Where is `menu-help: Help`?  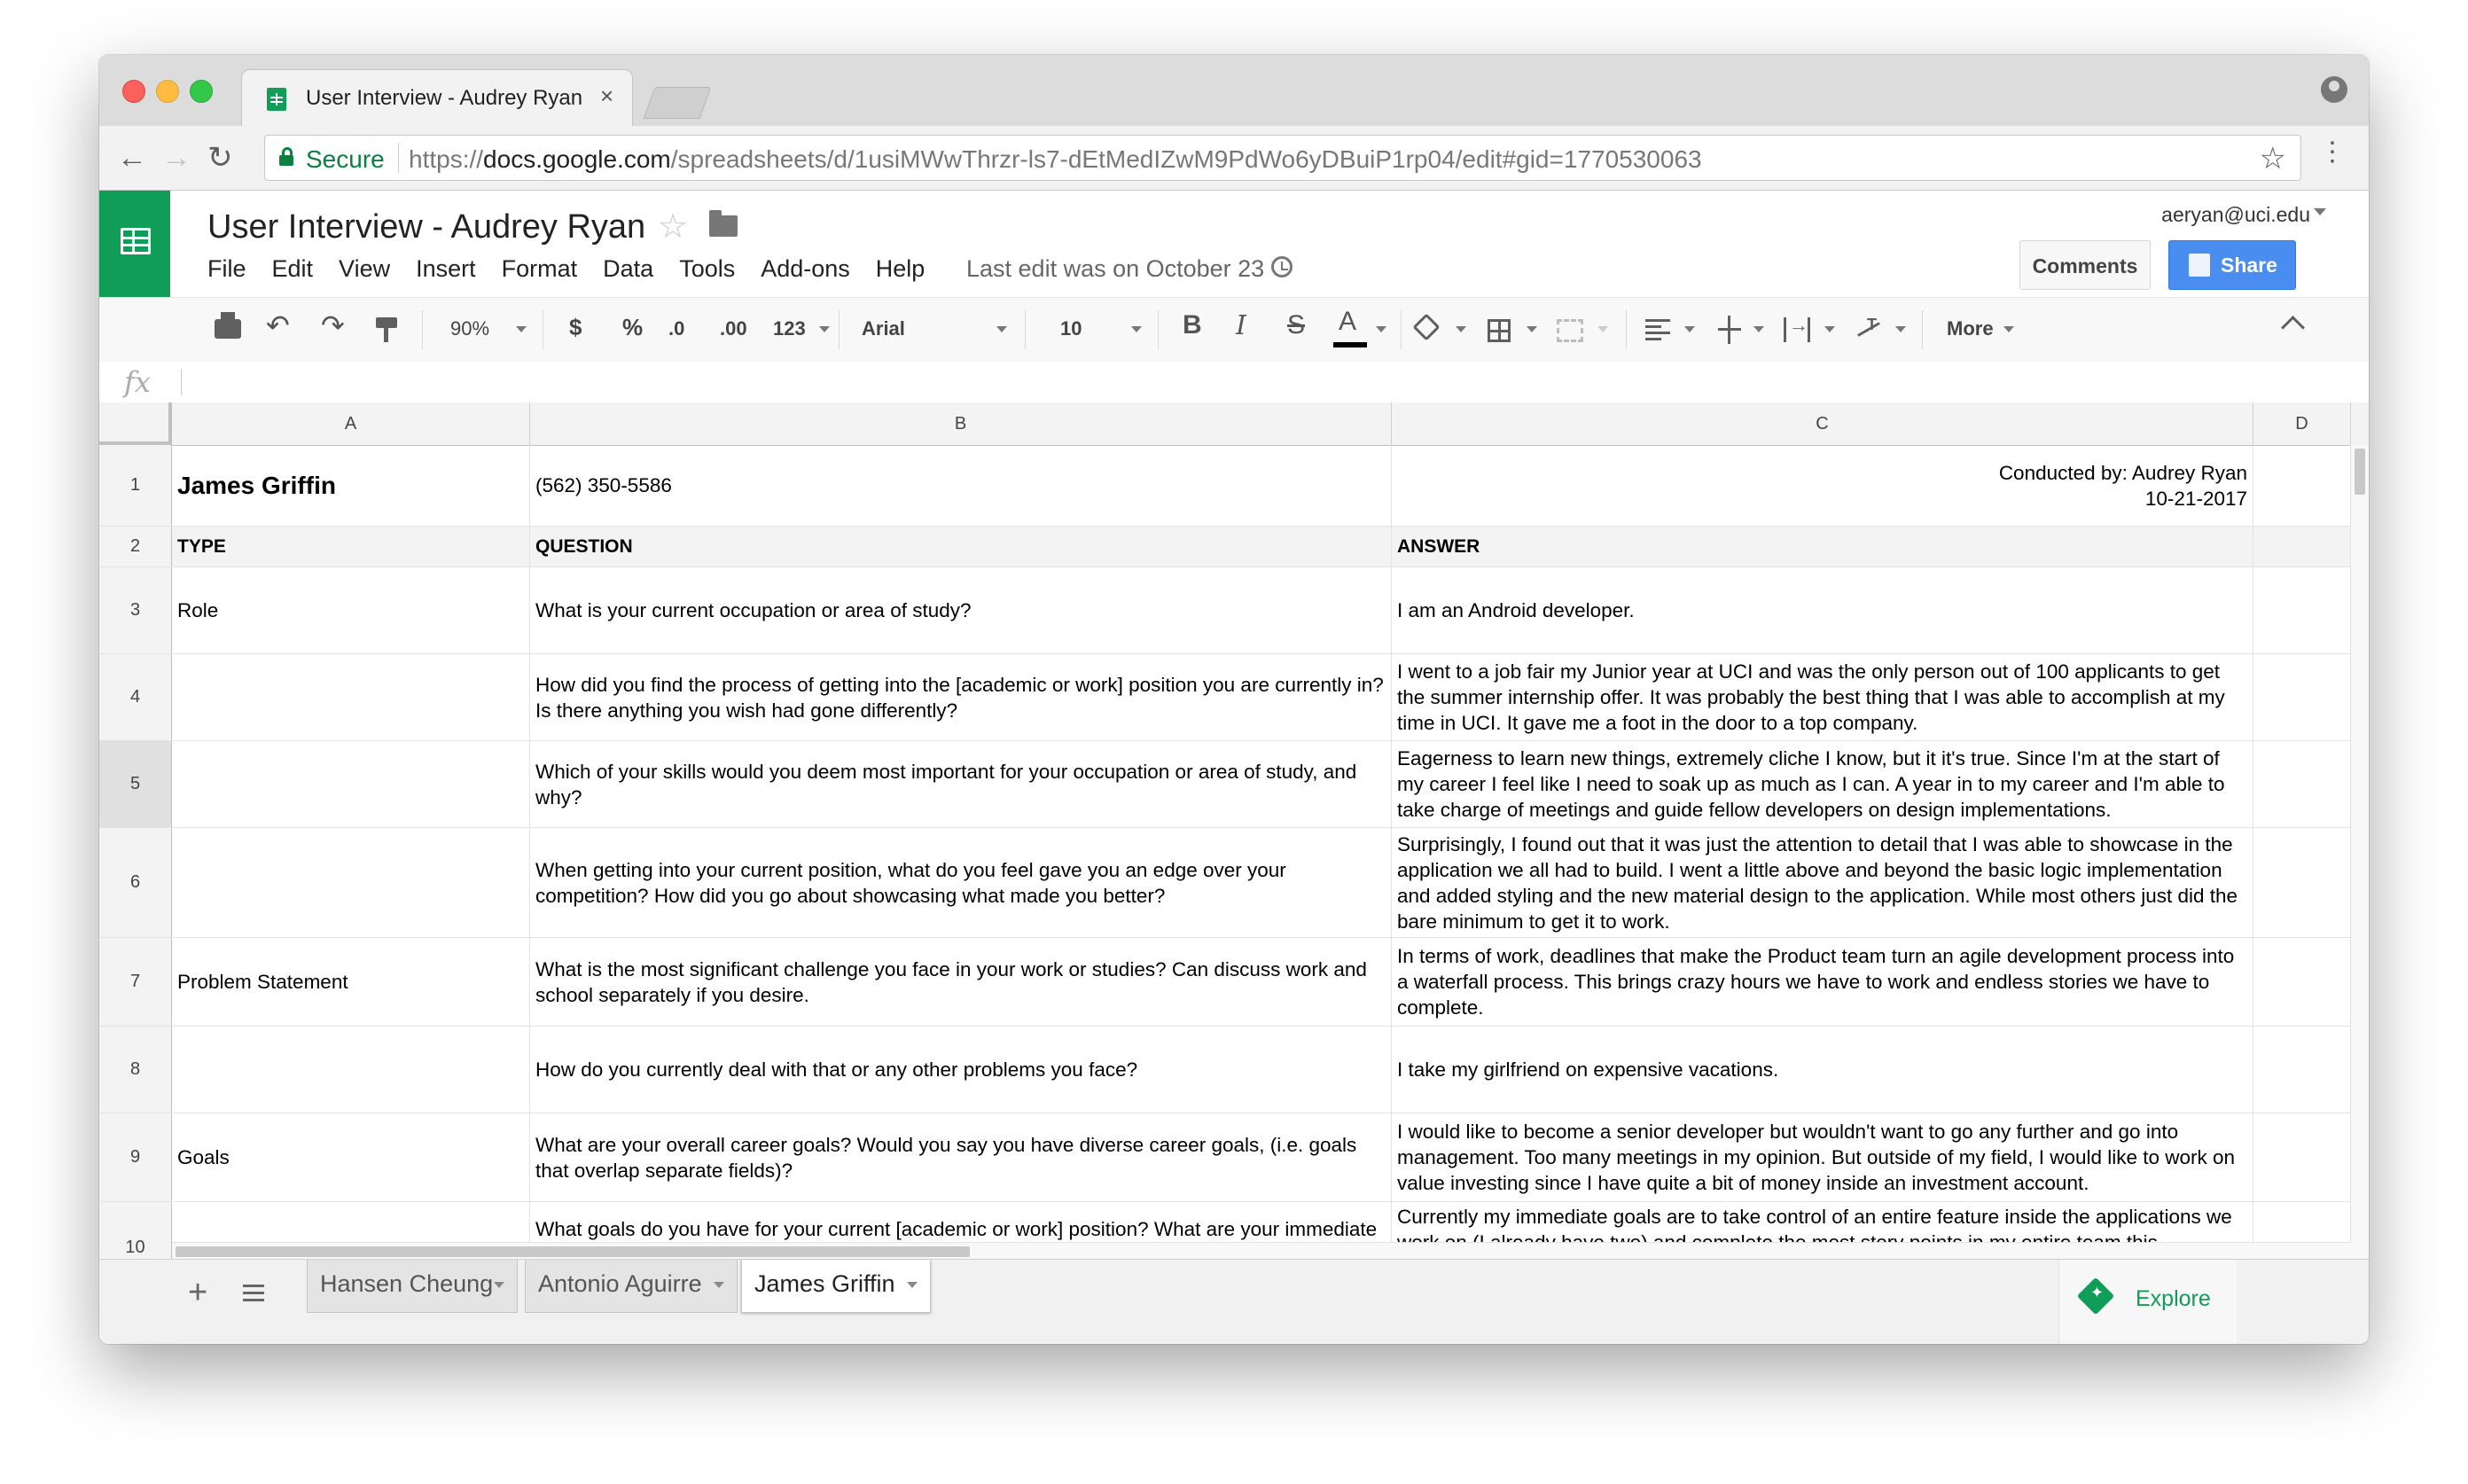 menu-help: Help is located at coordinates (901, 268).